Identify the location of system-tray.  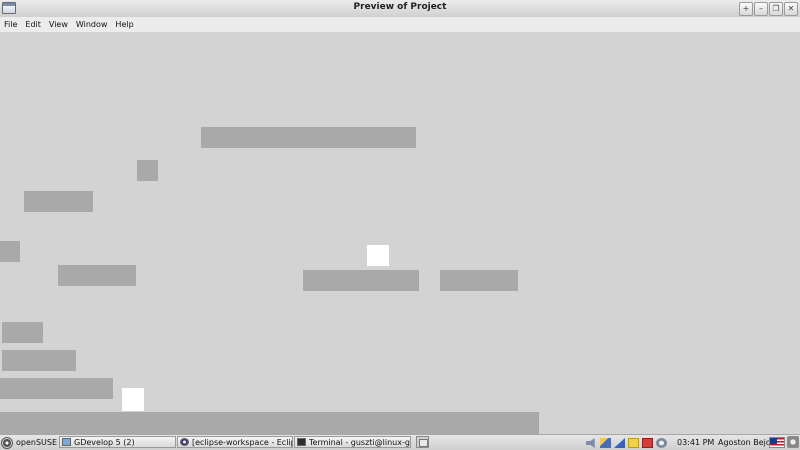
(626, 443).